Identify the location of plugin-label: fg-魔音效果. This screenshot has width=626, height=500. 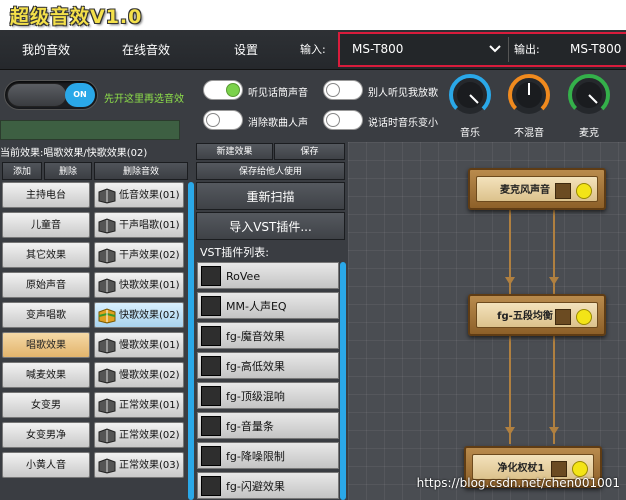
(255, 336).